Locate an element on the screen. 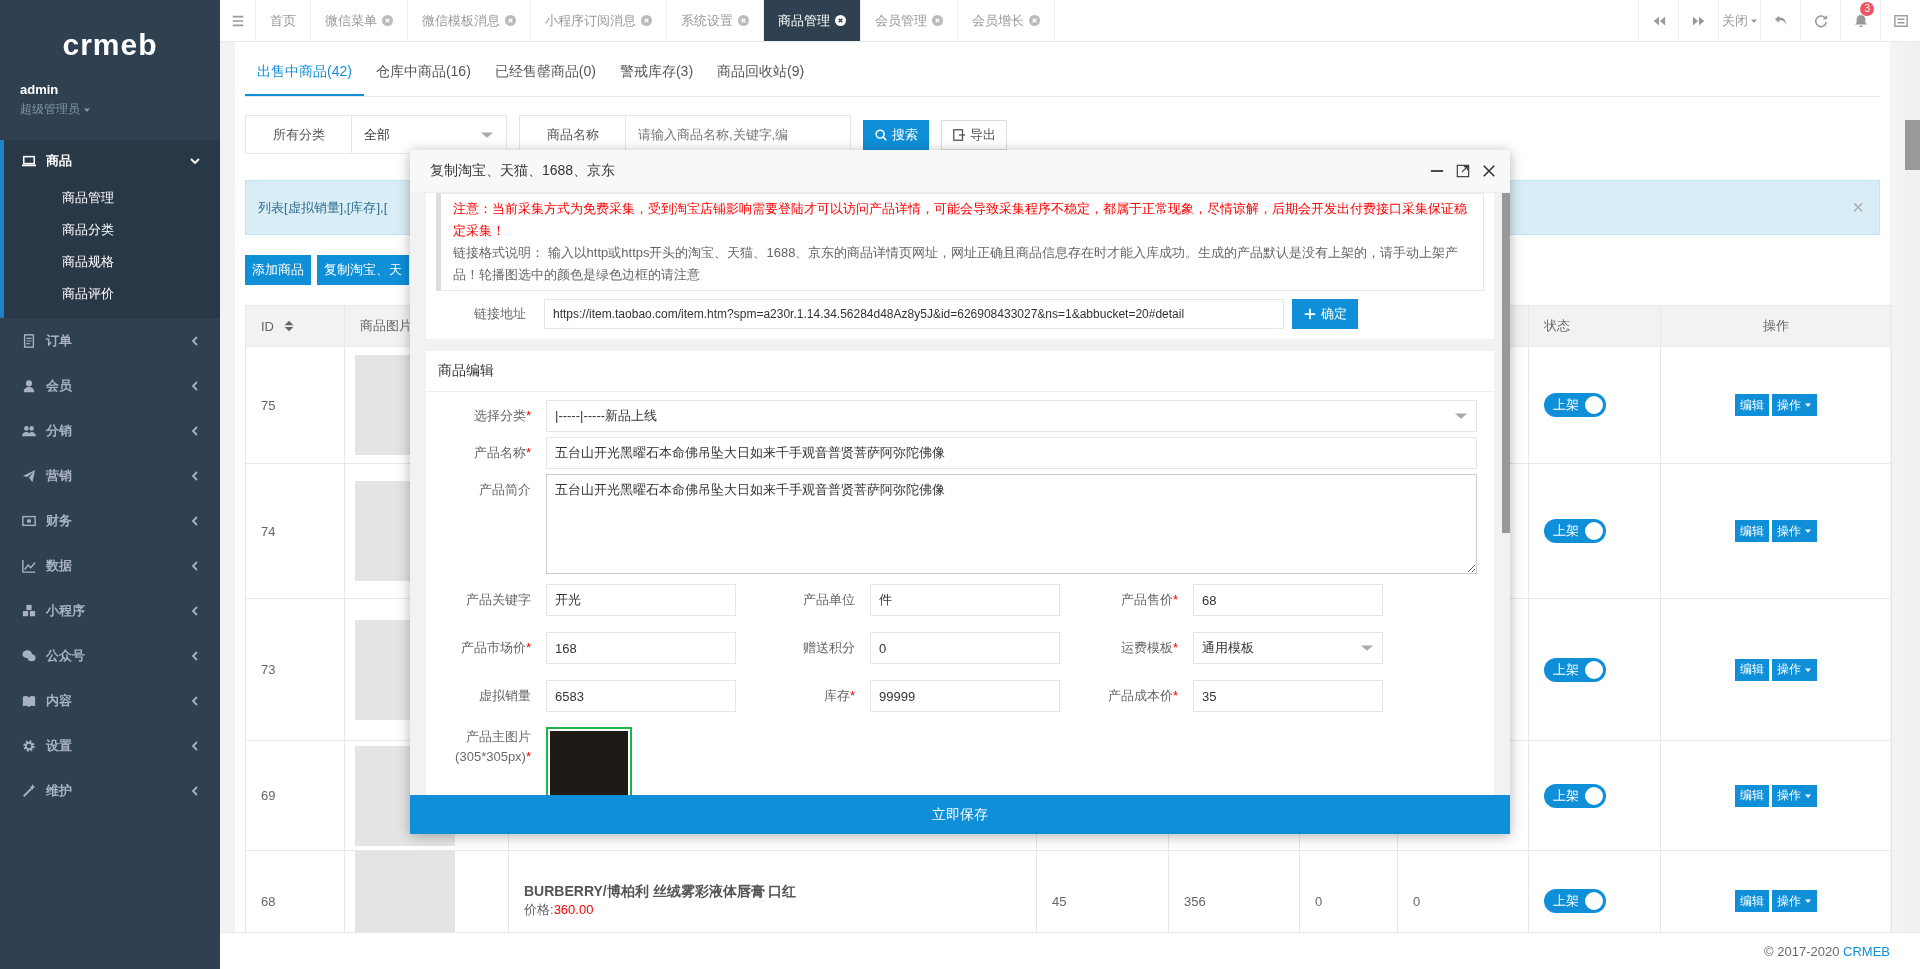  sidebar-menu-item: 小程序 is located at coordinates (110, 610).